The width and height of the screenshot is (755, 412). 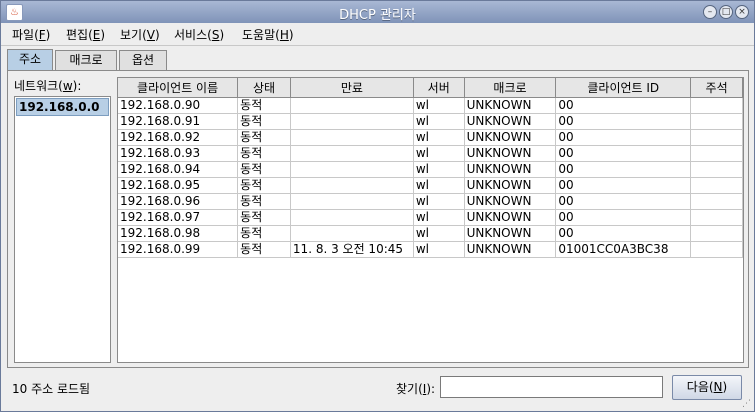 I want to click on cell-client-name: 192.168.0.90, so click(x=178, y=105).